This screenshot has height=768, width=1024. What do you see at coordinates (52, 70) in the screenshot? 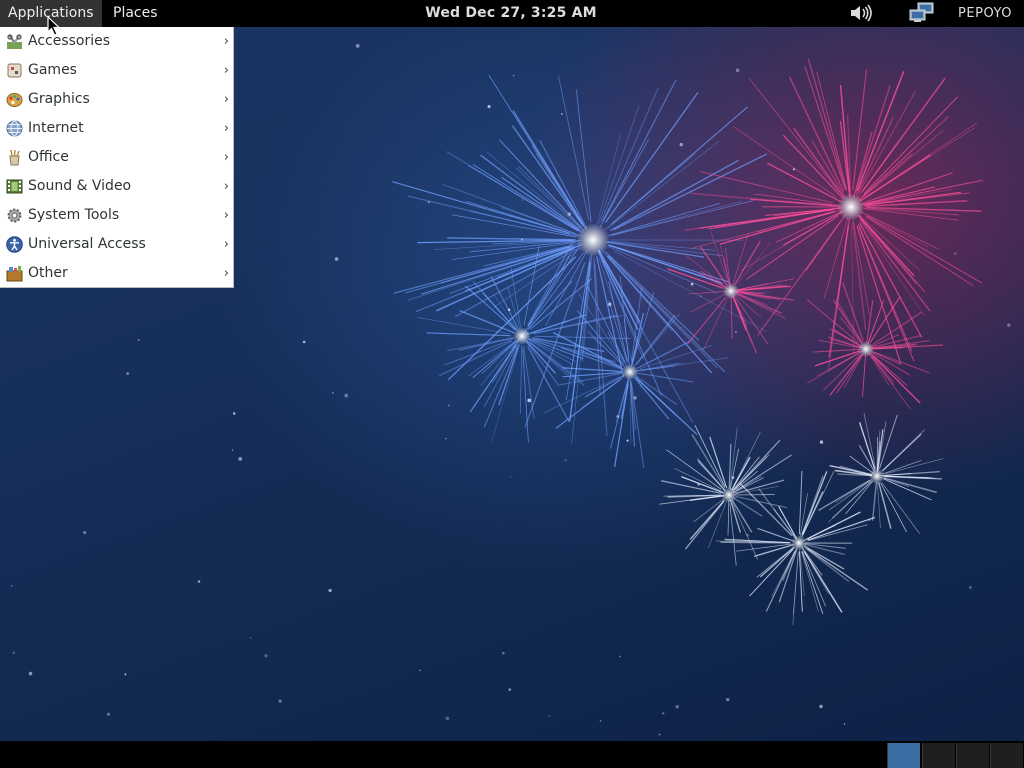
I see `menu-item-label: Games` at bounding box center [52, 70].